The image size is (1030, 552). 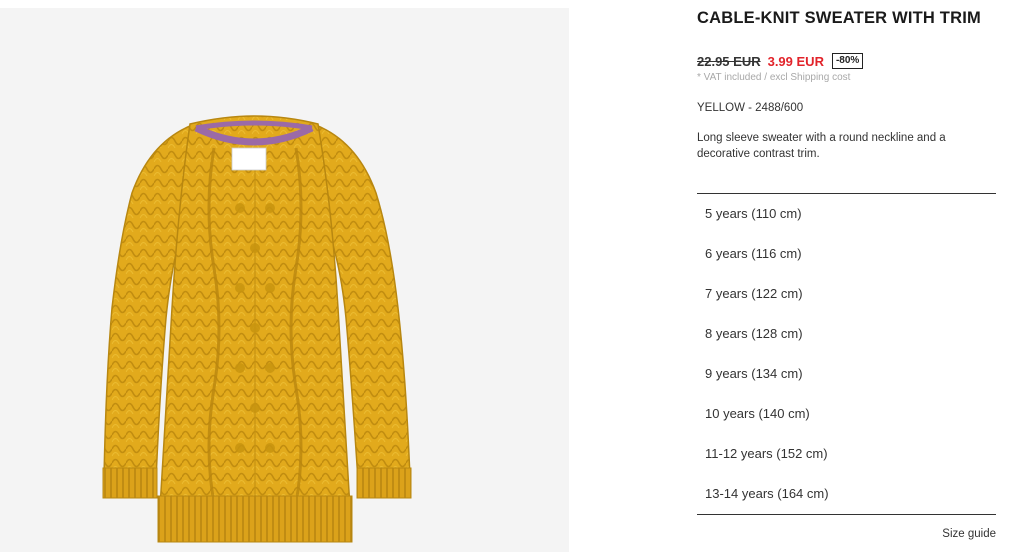 I want to click on size-option: 5 years (110 cm), so click(x=846, y=214).